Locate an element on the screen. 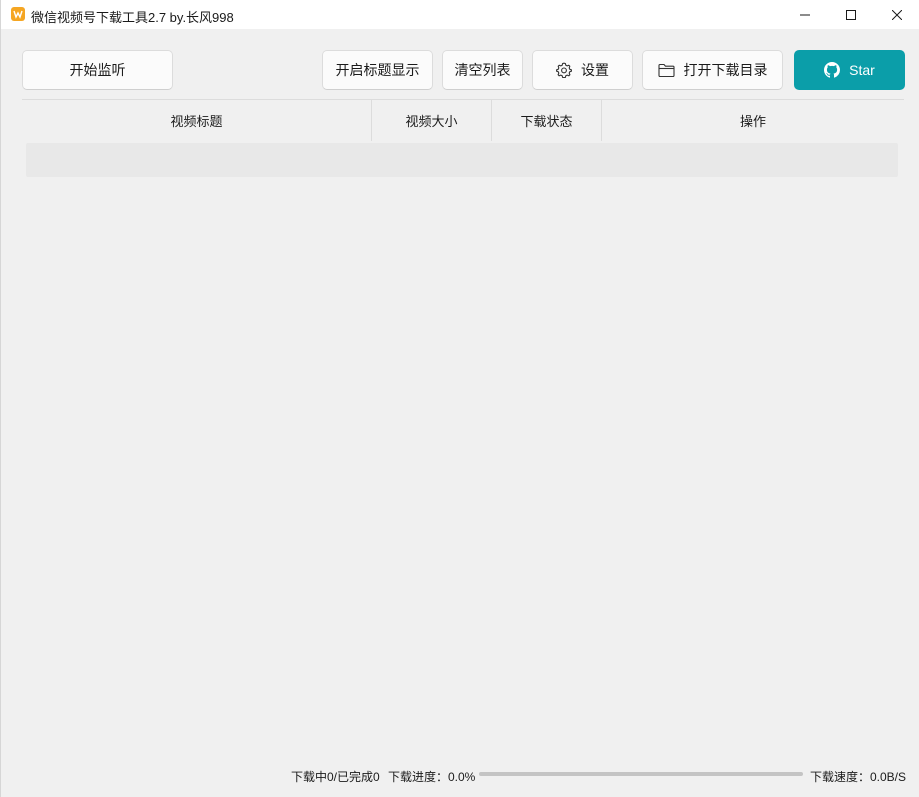  column-header-status: 下载状态 is located at coordinates (547, 120).